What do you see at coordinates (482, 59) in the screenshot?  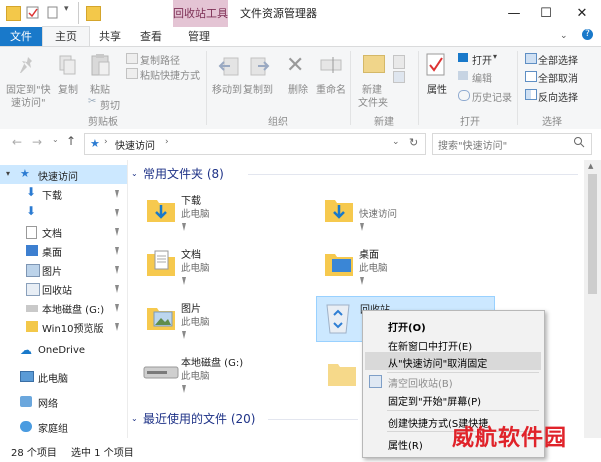 I see `open-button: 打开` at bounding box center [482, 59].